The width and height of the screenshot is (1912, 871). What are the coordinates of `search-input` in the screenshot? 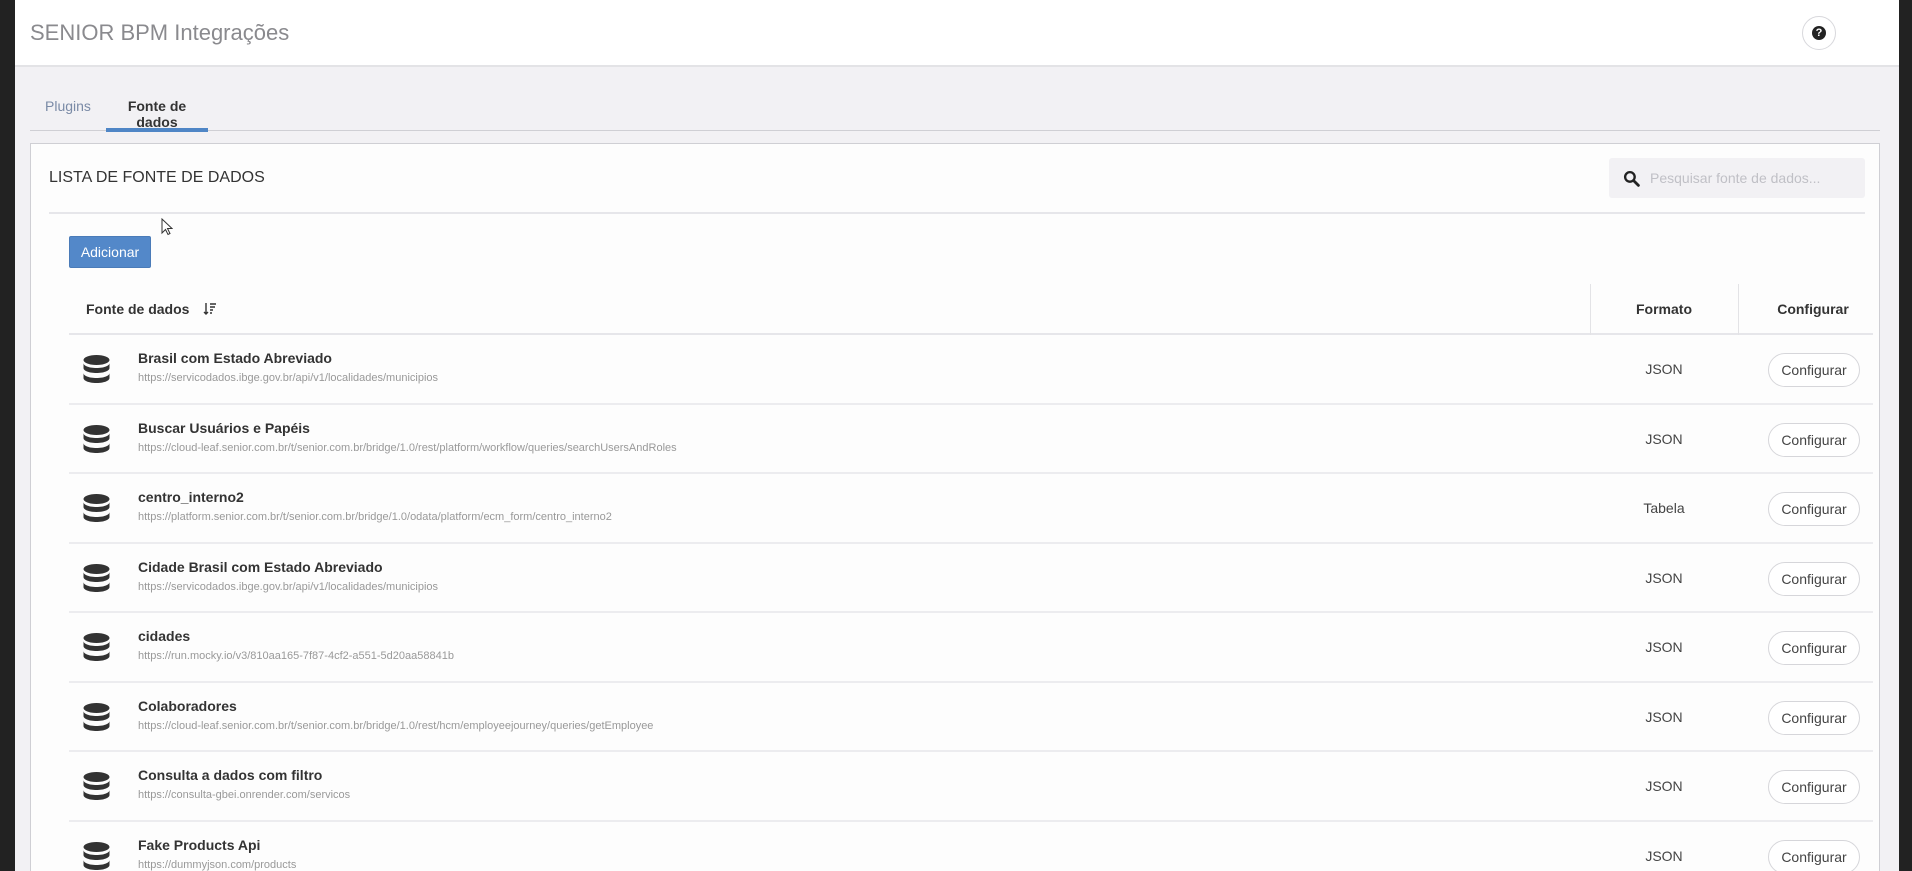 It's located at (1750, 178).